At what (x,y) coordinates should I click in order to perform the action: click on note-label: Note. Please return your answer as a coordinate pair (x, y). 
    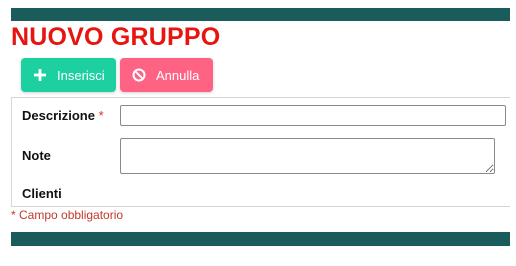
    Looking at the image, I should click on (36, 155).